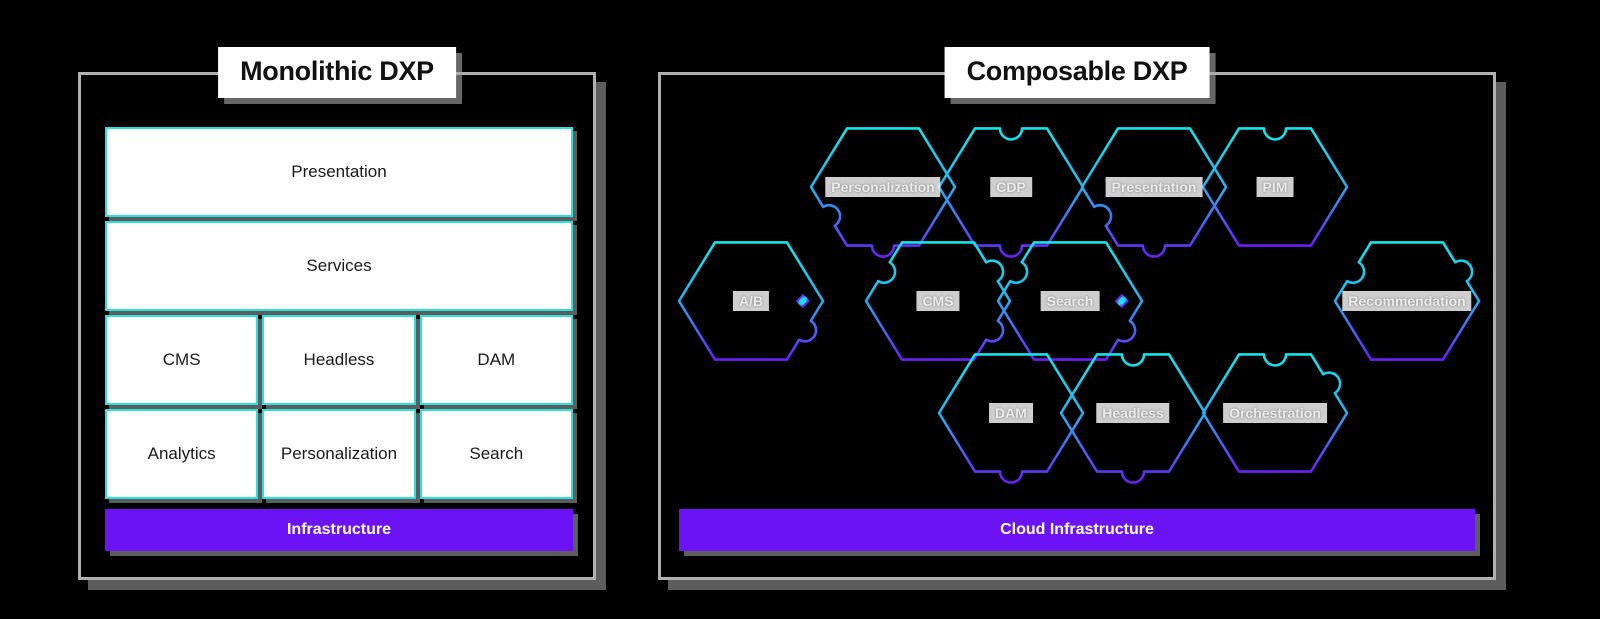  I want to click on hexagon-presentation, so click(1154, 192).